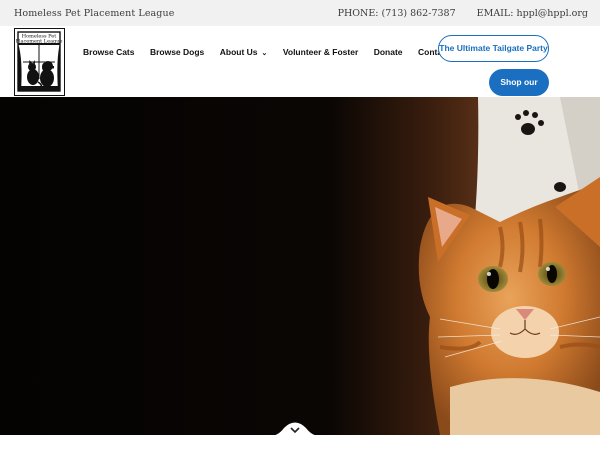 This screenshot has height=450, width=600. I want to click on chevron-down-icon, so click(295, 429).